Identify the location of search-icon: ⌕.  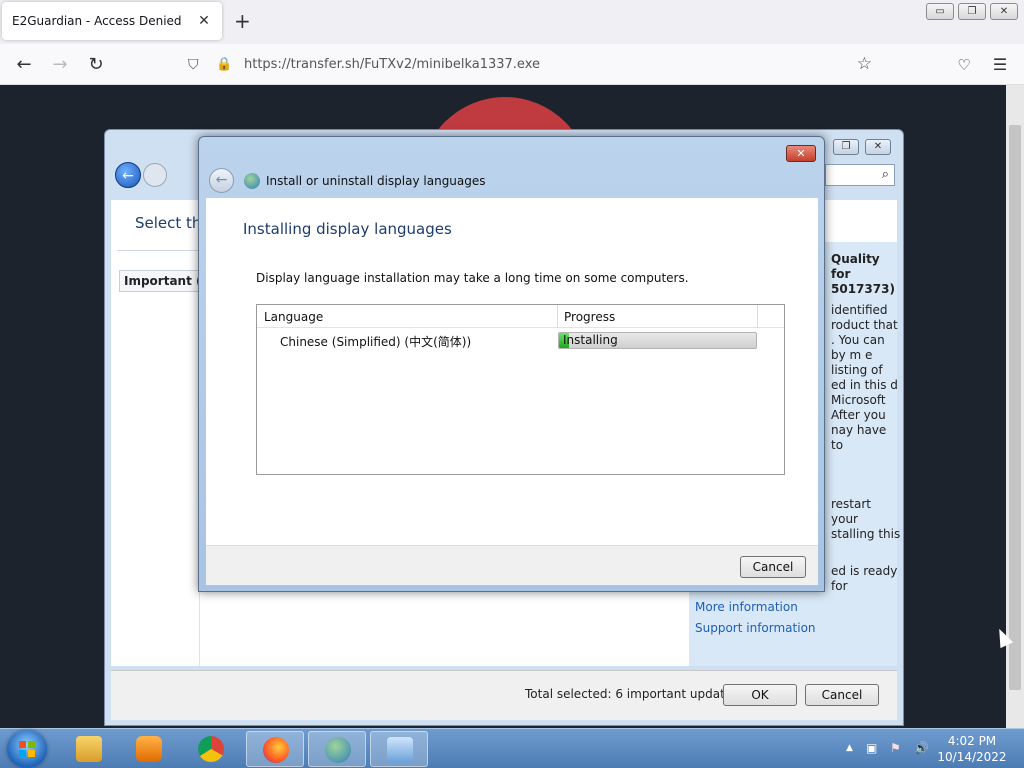
(885, 174).